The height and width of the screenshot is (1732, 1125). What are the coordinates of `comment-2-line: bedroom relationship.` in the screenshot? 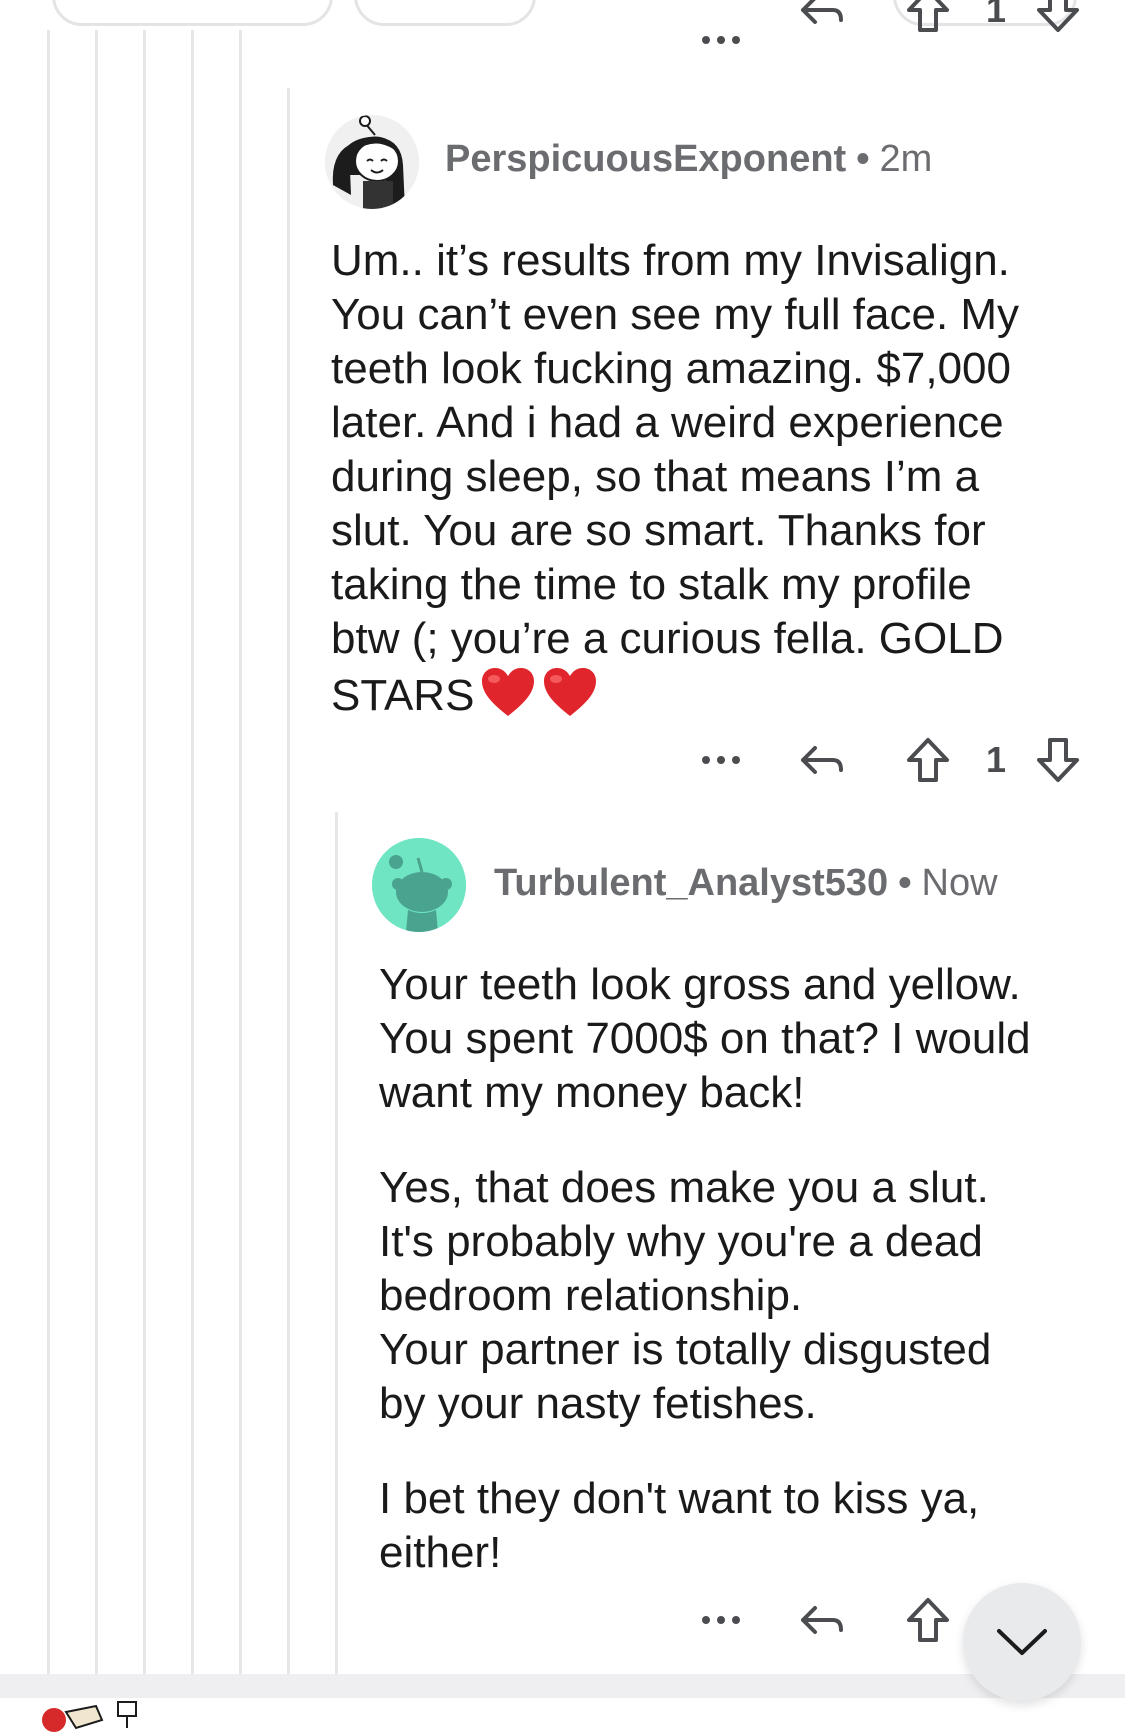 It's located at (591, 1295).